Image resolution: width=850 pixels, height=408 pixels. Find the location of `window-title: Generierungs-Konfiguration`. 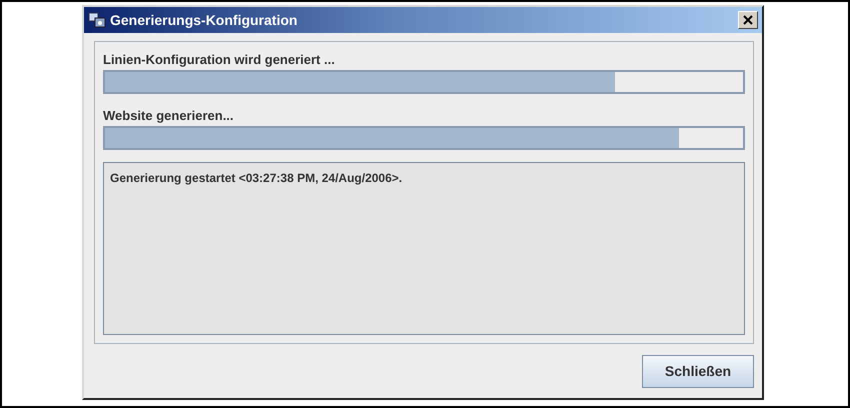

window-title: Generierungs-Konfiguration is located at coordinates (204, 20).